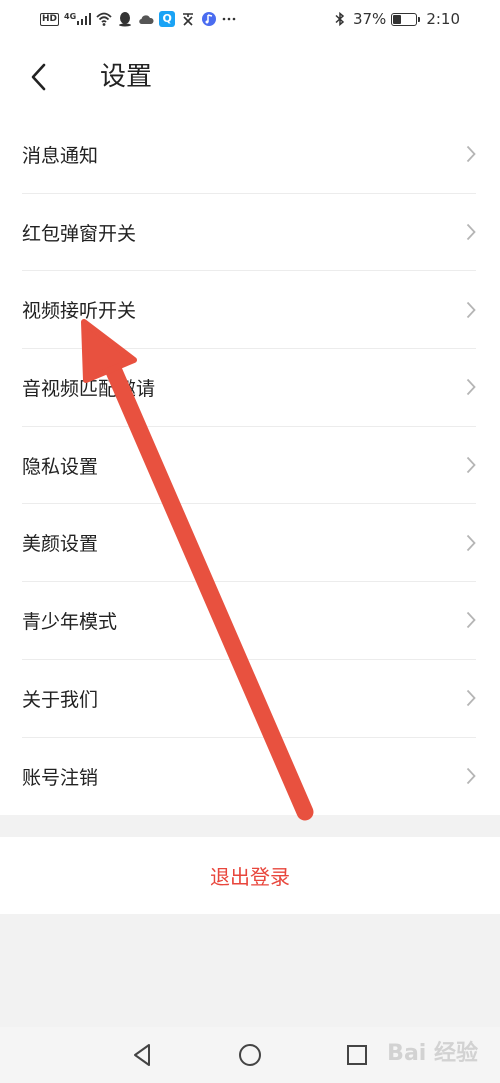 The height and width of the screenshot is (1083, 500). Describe the element at coordinates (249, 777) in the screenshot. I see `settings-item-account-deletion: 账号注销` at that location.